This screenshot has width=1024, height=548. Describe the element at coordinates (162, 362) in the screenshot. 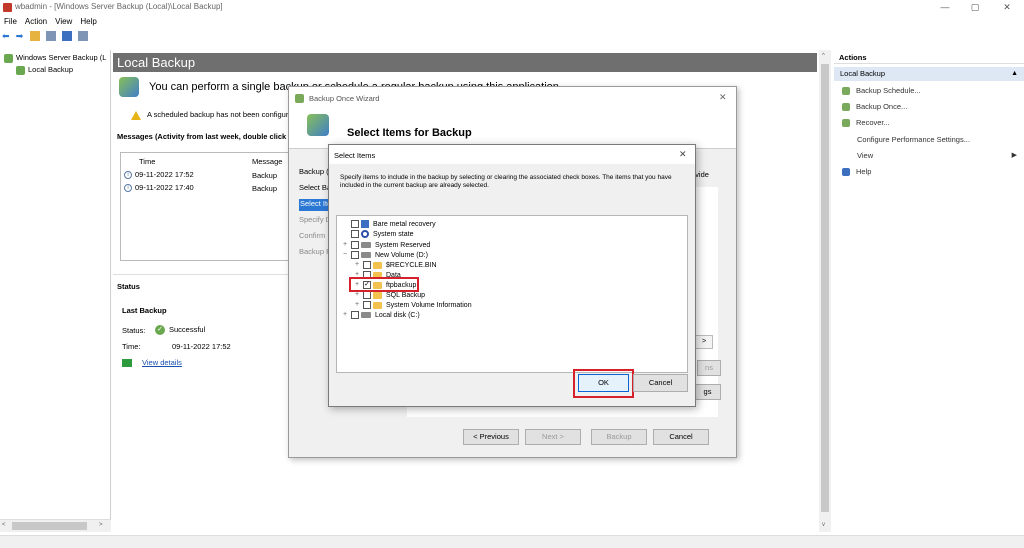

I see `view-details-link: View details` at that location.